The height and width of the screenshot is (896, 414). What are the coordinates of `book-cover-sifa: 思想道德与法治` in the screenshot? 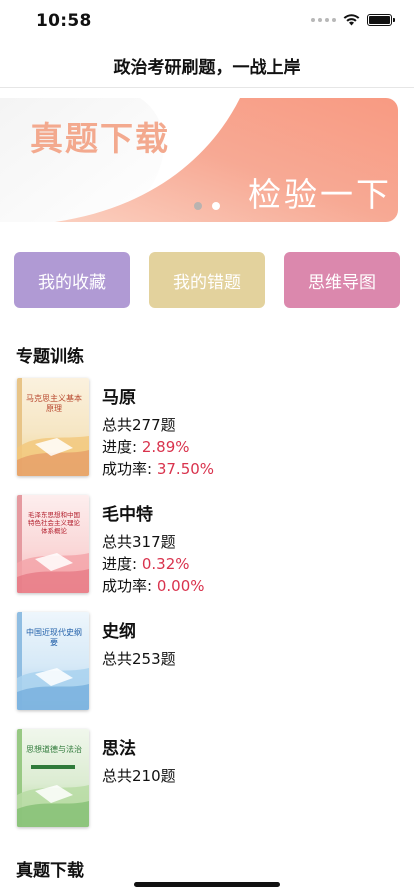 It's located at (53, 778).